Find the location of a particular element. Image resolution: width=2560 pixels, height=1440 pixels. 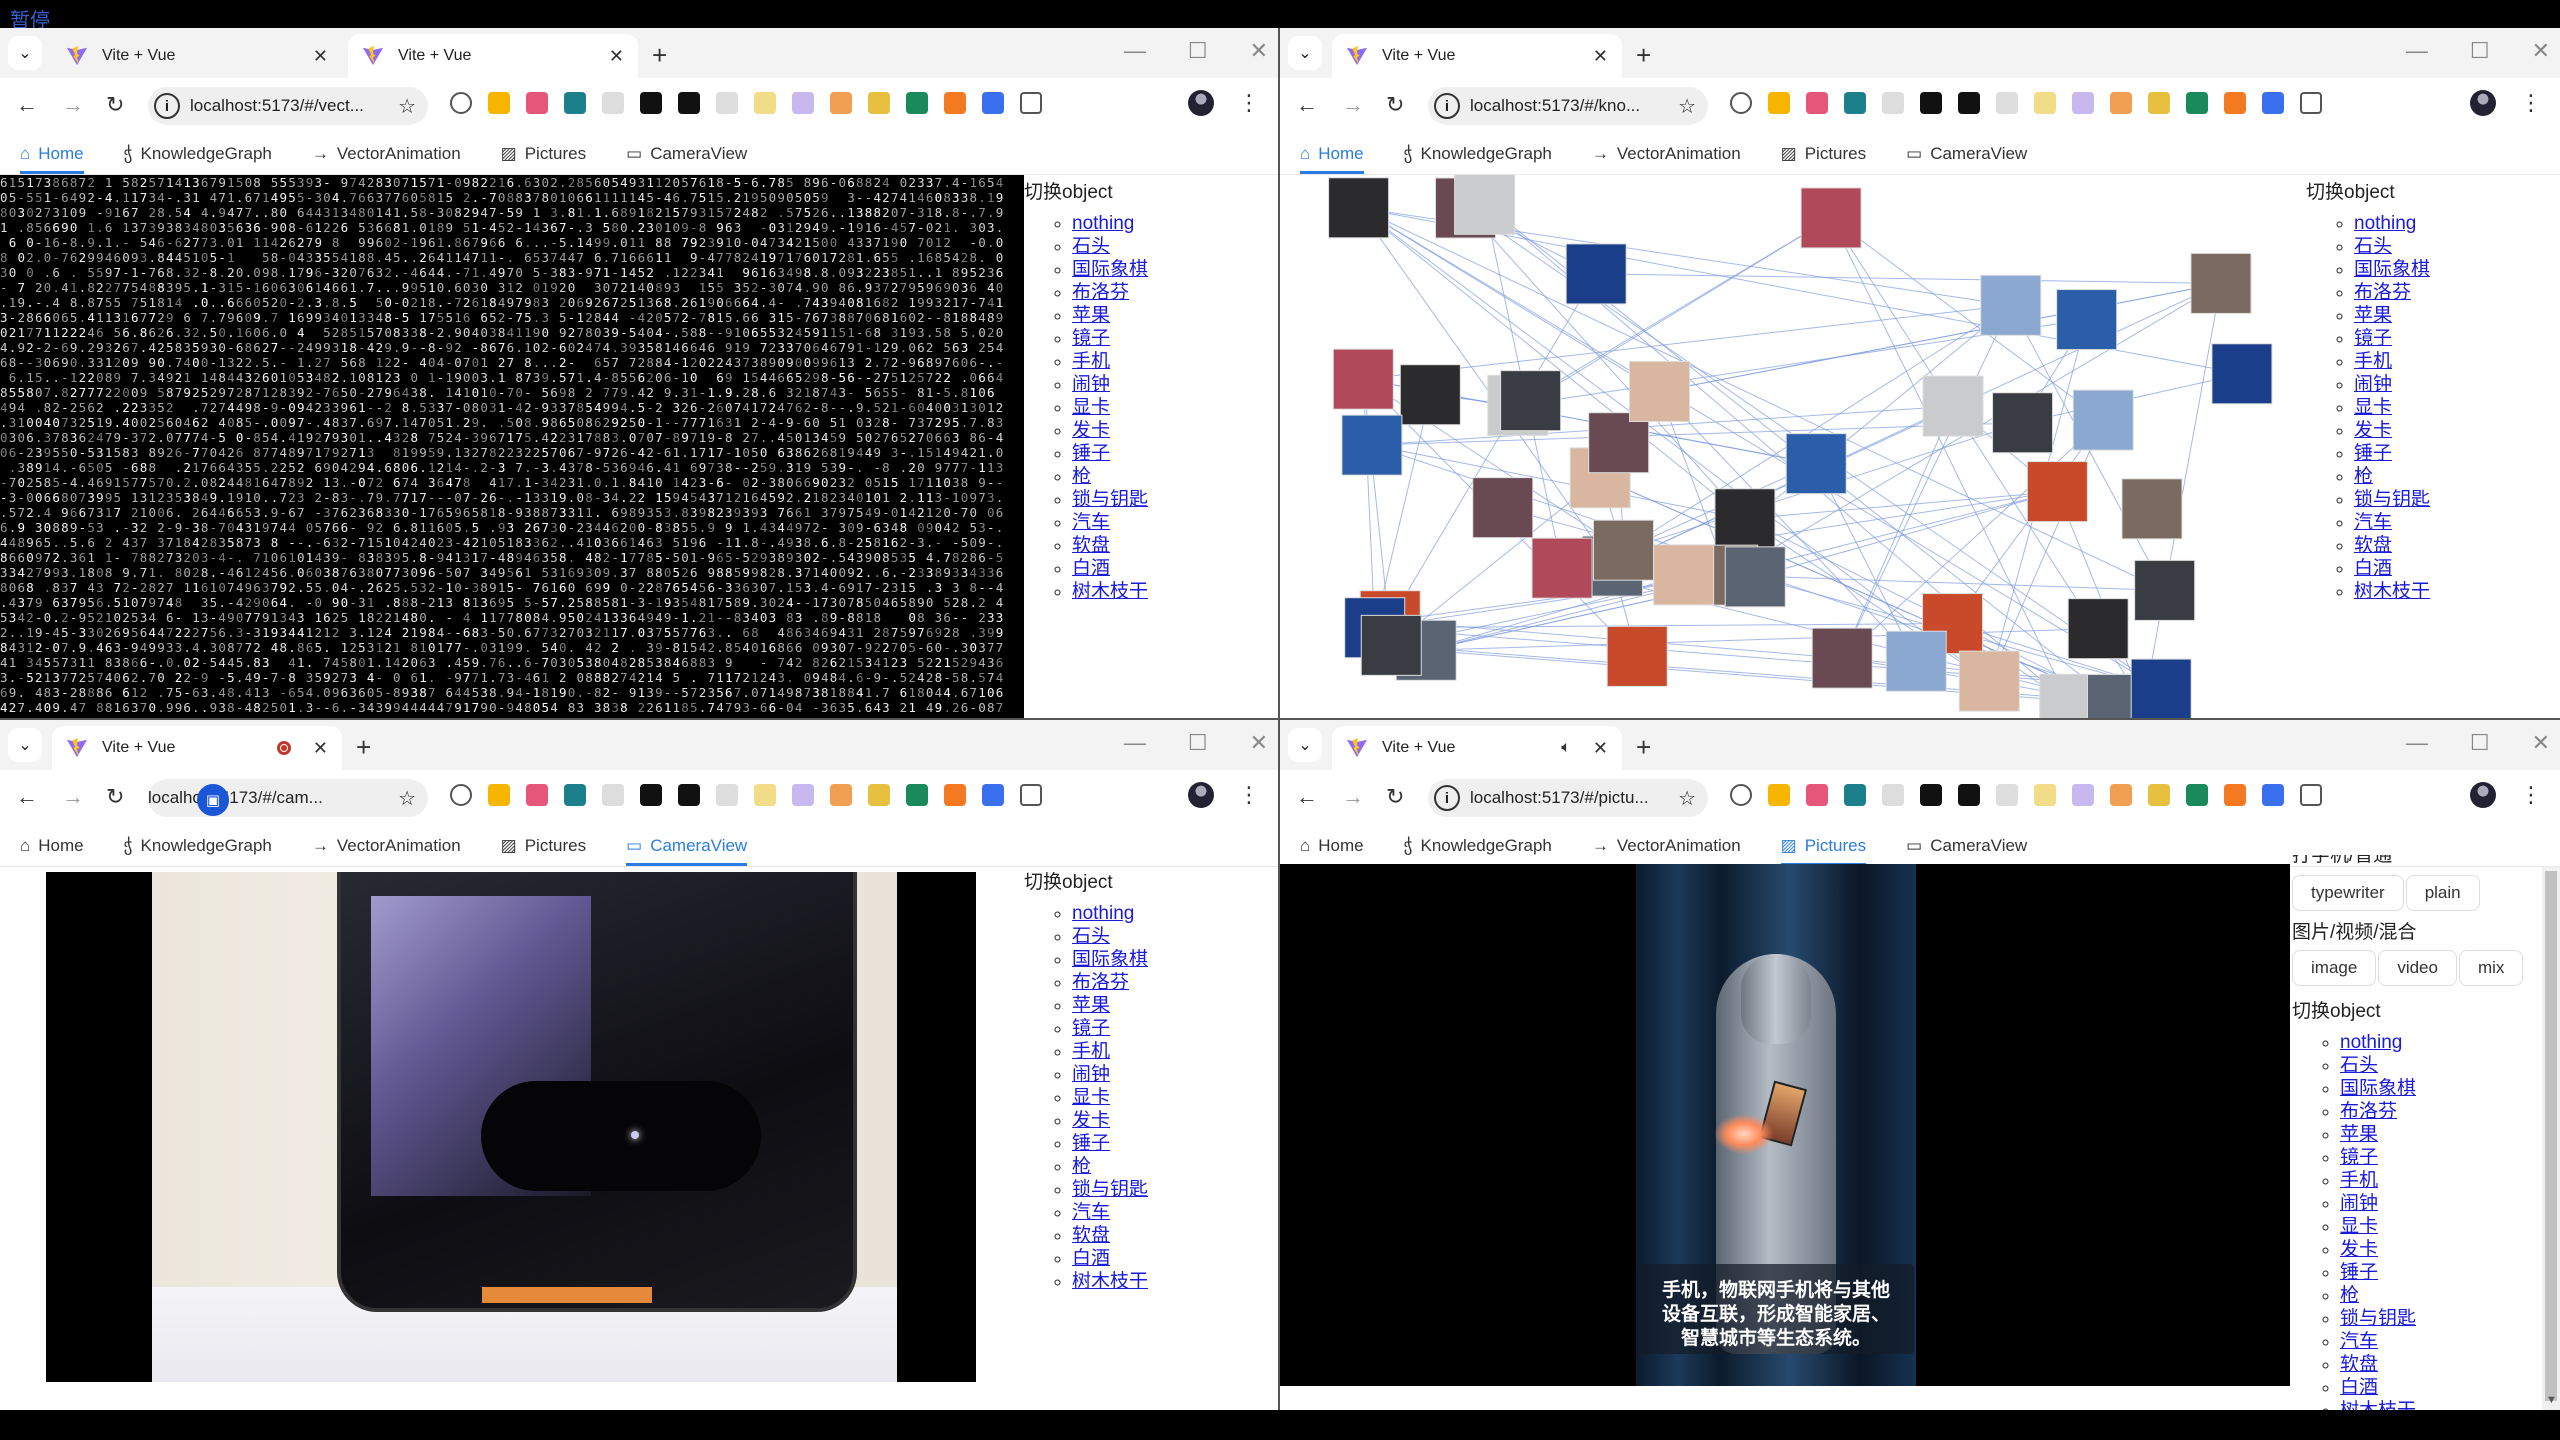

blue-ext-icon is located at coordinates (2273, 103).